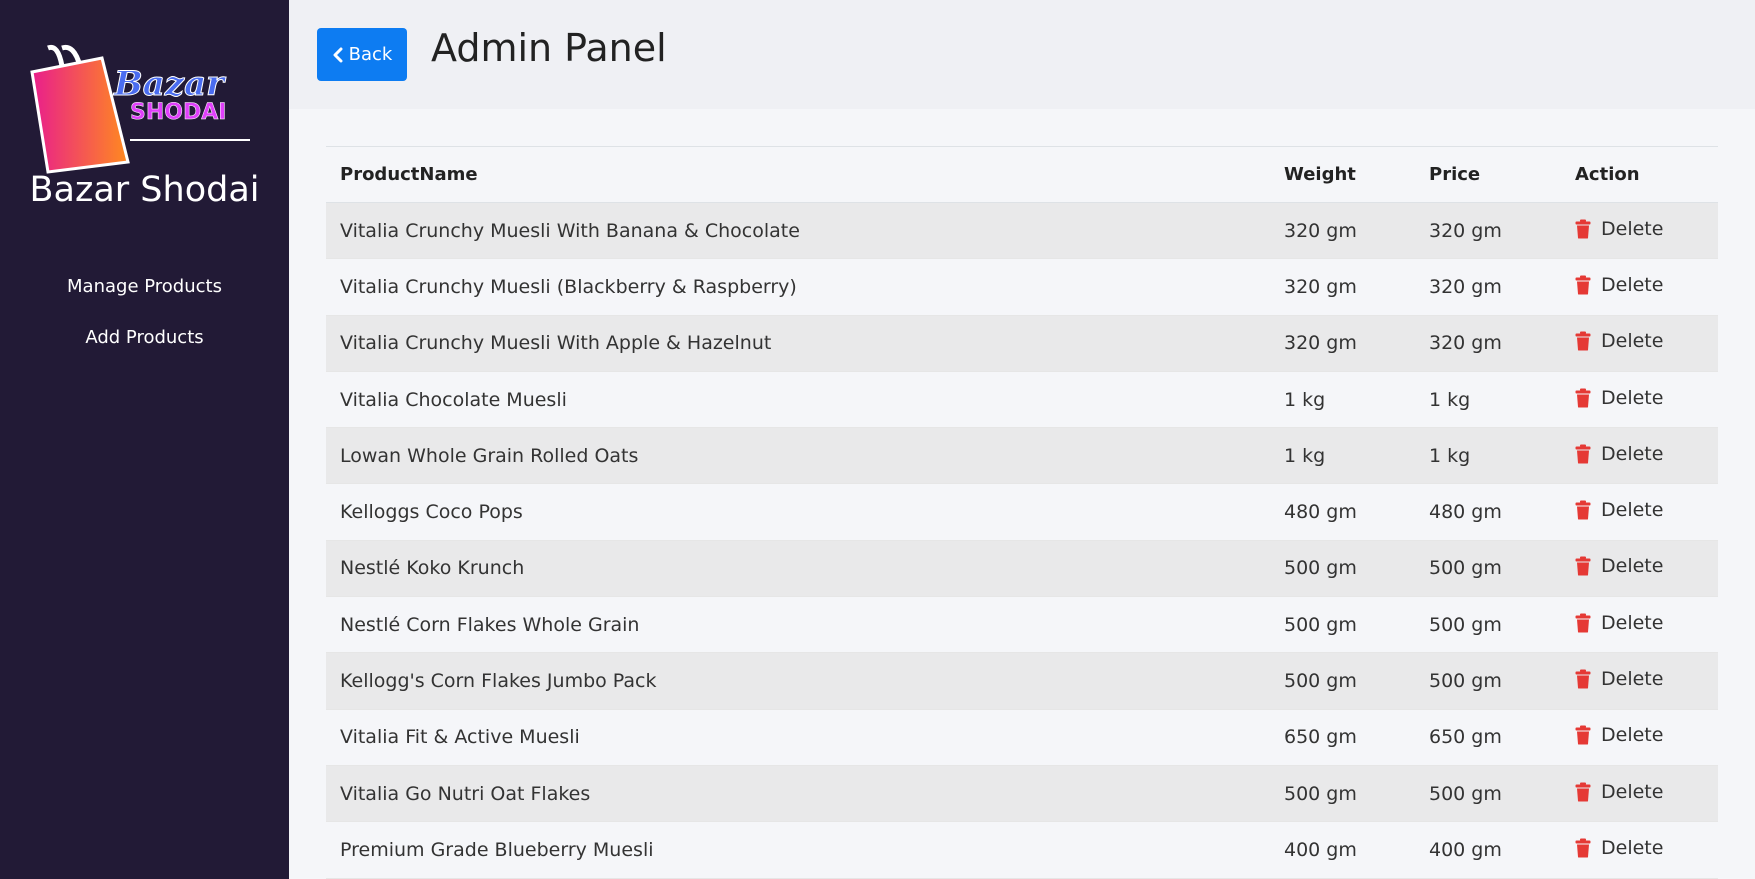 This screenshot has height=879, width=1755. Describe the element at coordinates (338, 54) in the screenshot. I see `chevron-left-icon` at that location.